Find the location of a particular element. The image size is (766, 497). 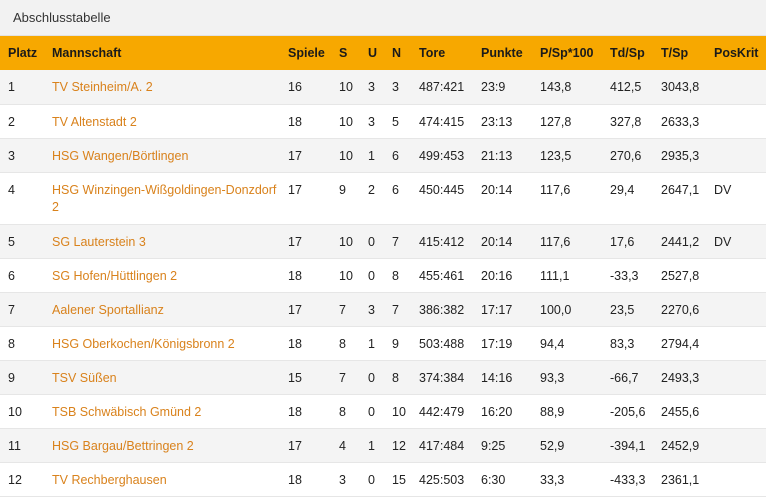

cell-platz: 12 is located at coordinates (22, 479).